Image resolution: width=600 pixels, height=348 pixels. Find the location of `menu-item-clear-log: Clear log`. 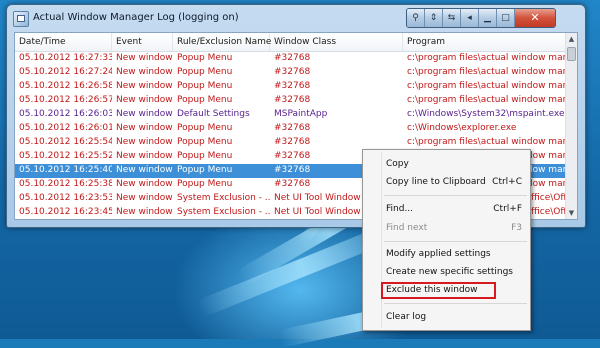

menu-item-clear-log: Clear log is located at coordinates (455, 317).